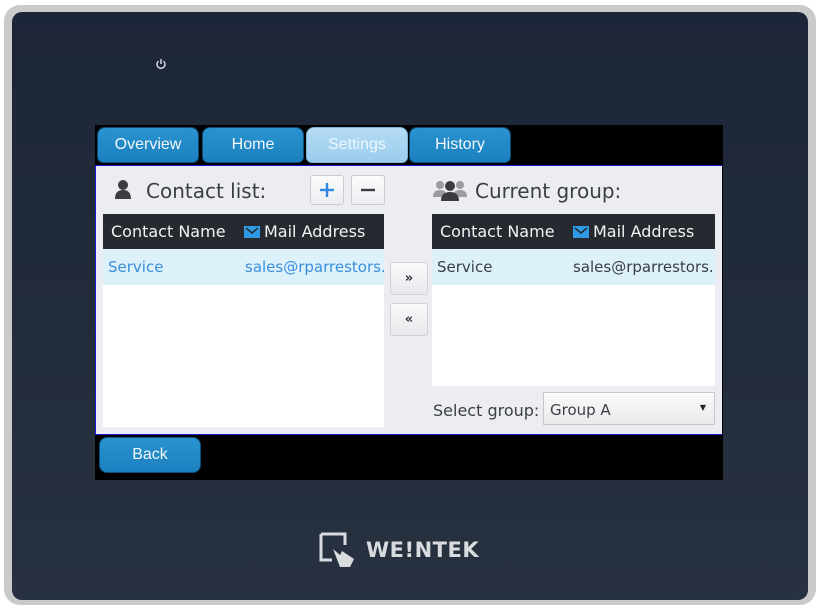 The height and width of the screenshot is (609, 820). I want to click on group-select-value: Group A, so click(580, 410).